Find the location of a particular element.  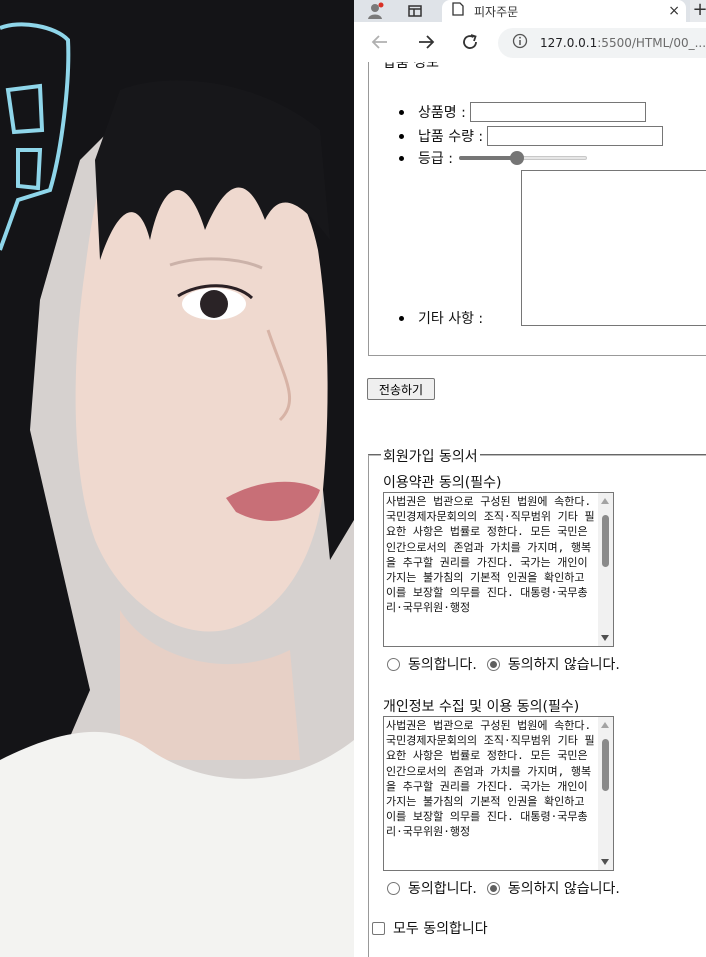

signup-consent-legend: 회원가입 동의서 is located at coordinates (430, 456).